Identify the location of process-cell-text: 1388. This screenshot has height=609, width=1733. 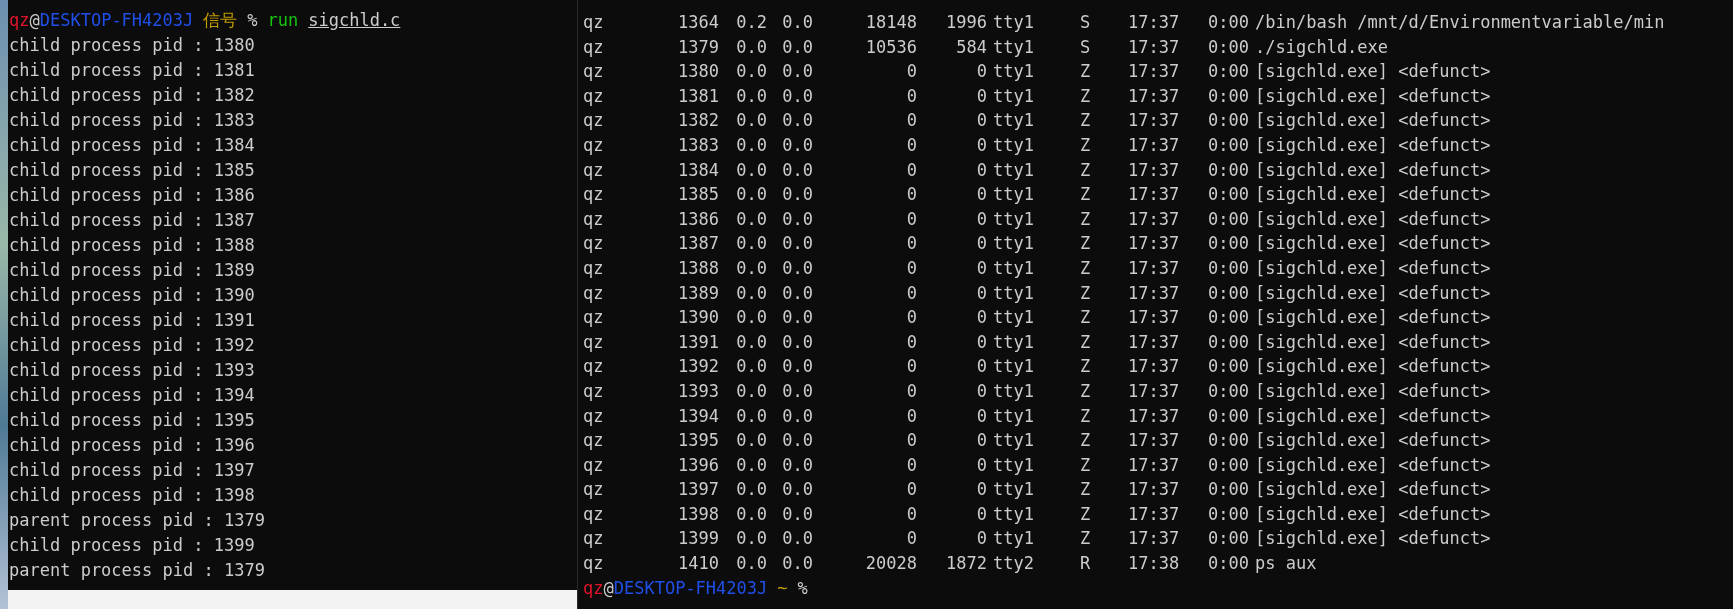
(698, 268).